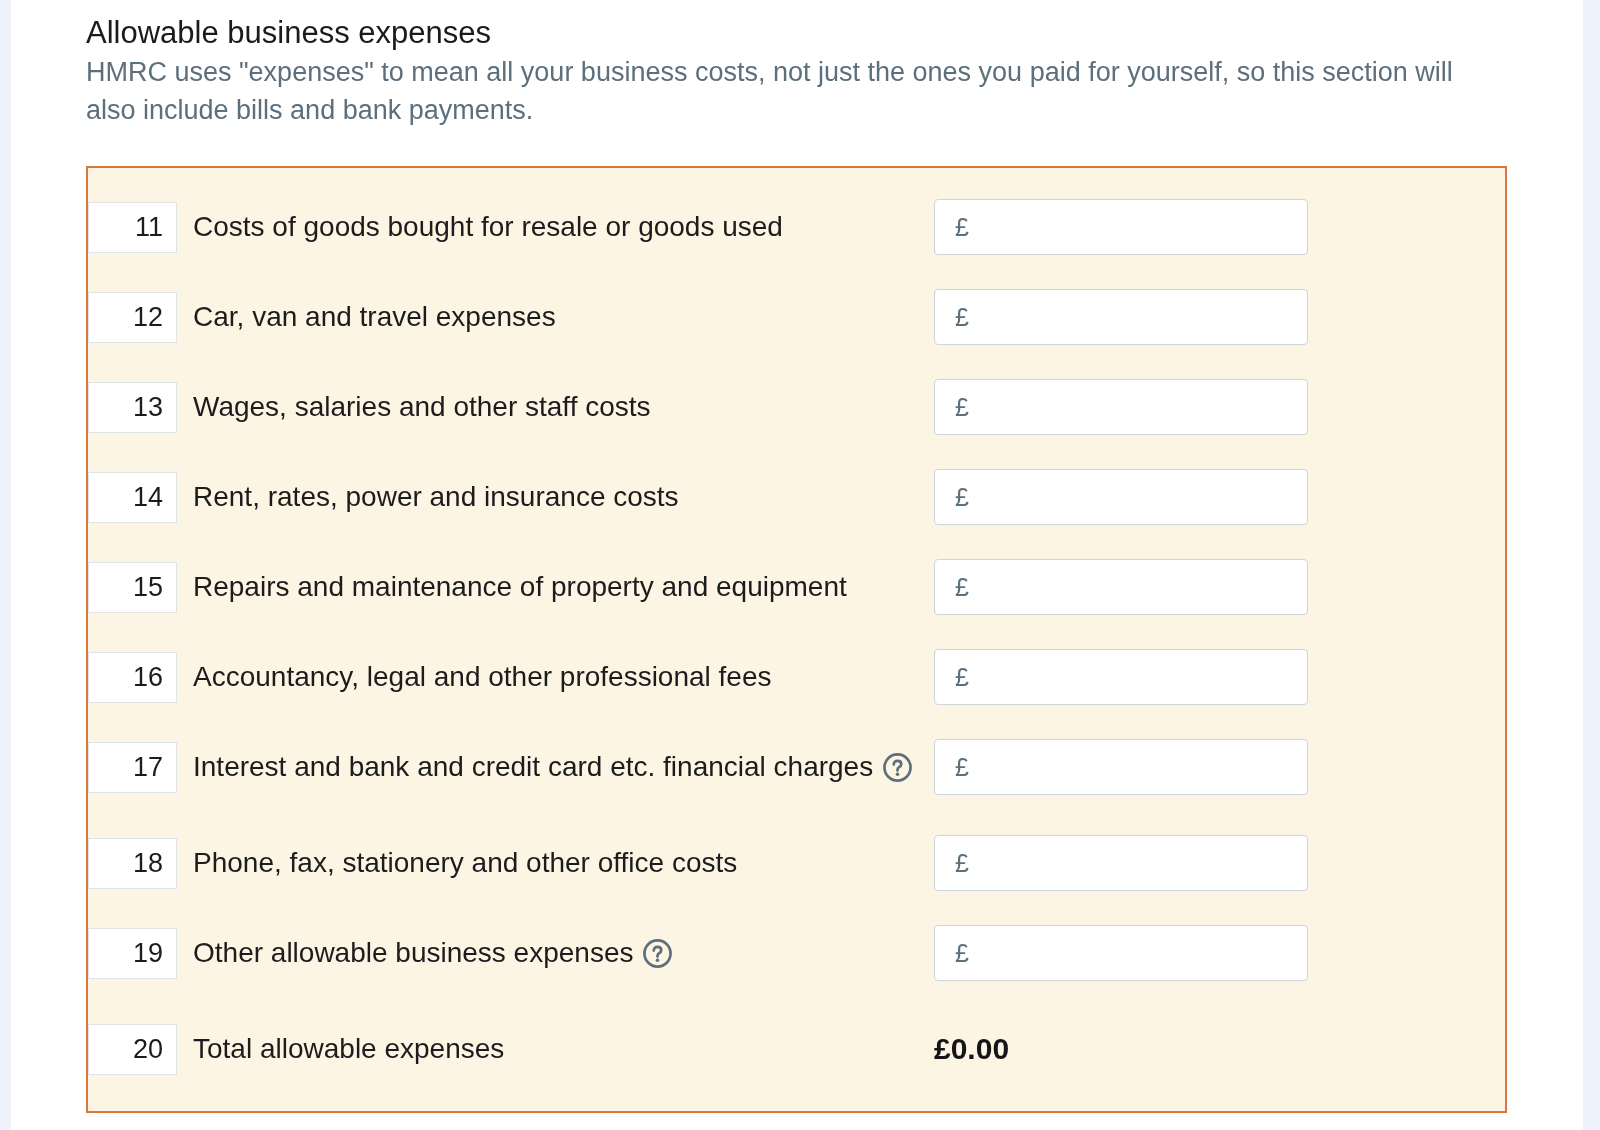  What do you see at coordinates (422, 407) in the screenshot?
I see `line-label: Wages, salaries and other staff costs` at bounding box center [422, 407].